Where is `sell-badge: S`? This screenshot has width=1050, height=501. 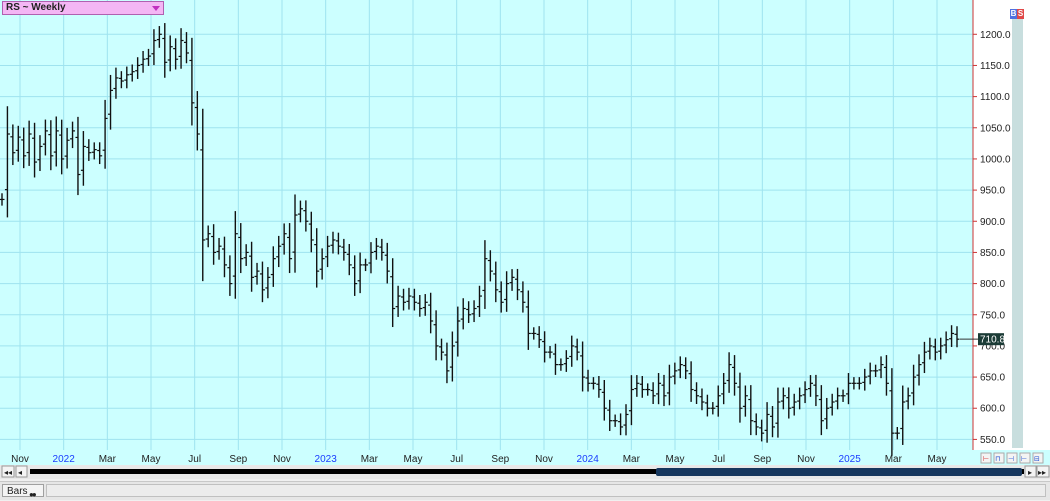
sell-badge: S is located at coordinates (1020, 14).